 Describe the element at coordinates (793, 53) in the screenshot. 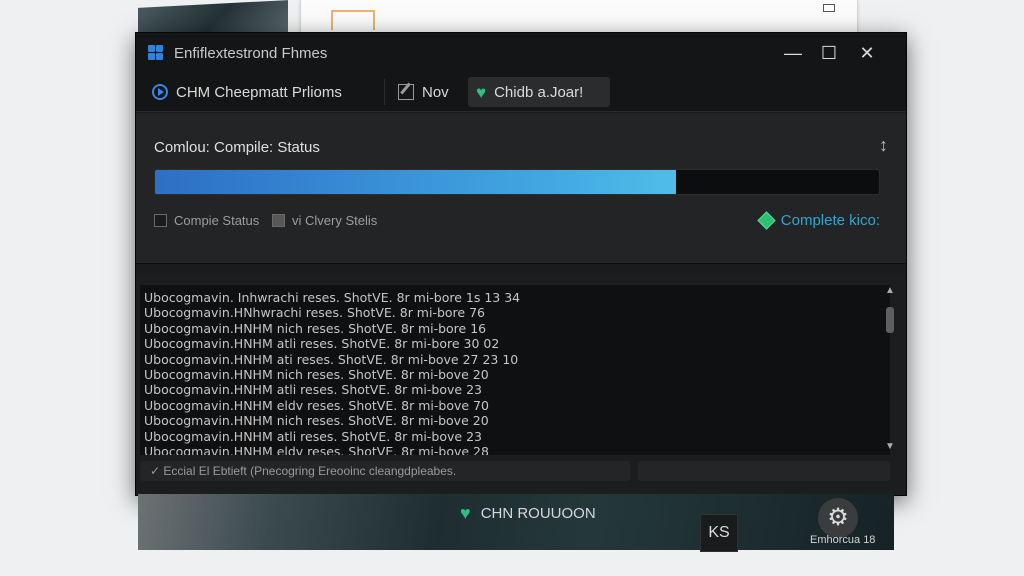

I see `minimize-button: —` at that location.